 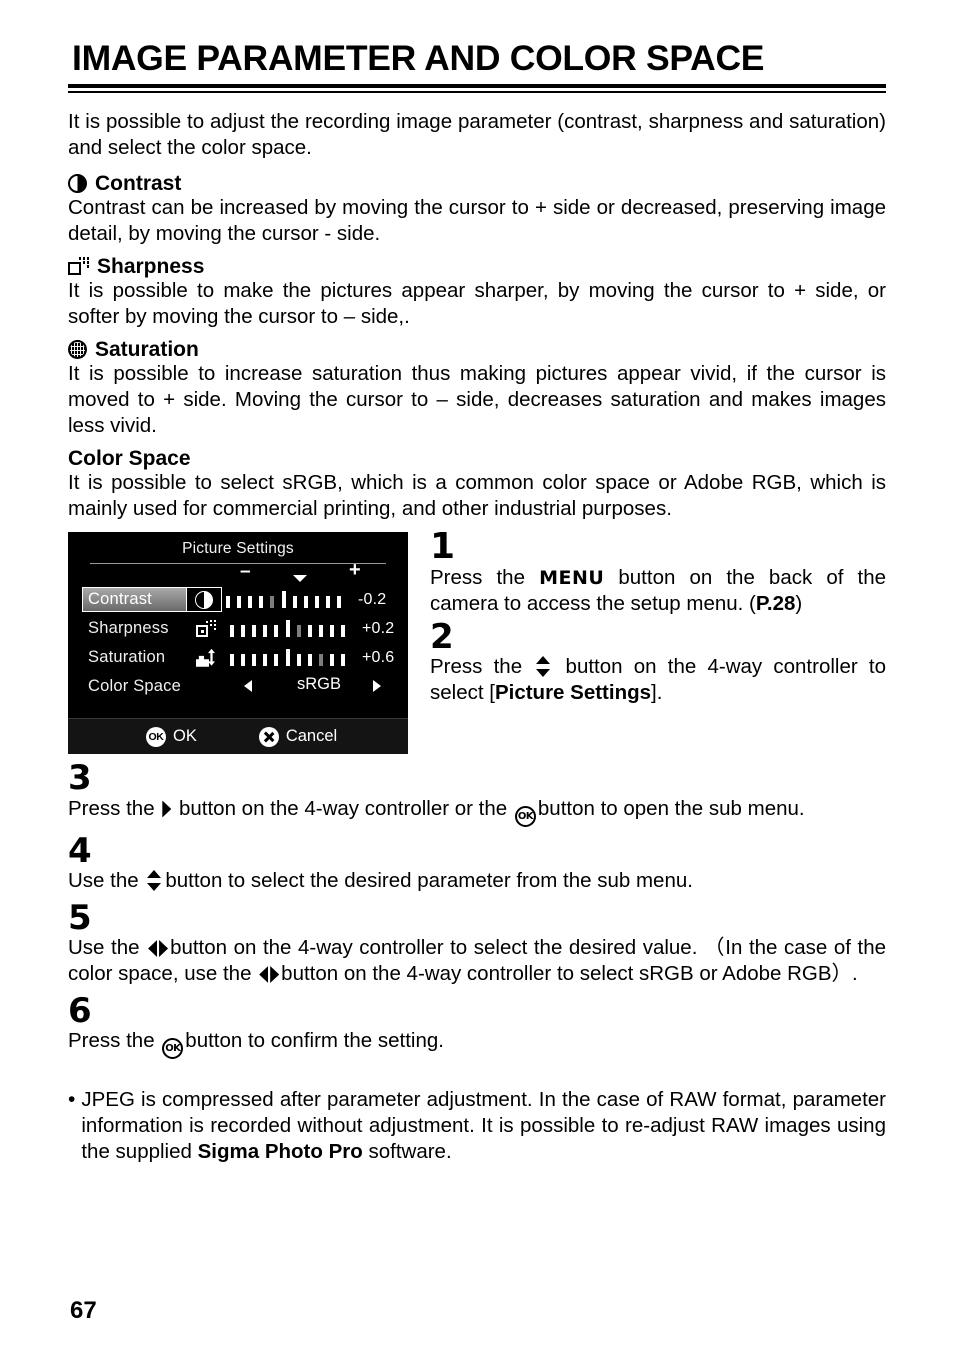 What do you see at coordinates (442, 547) in the screenshot?
I see `step-number-1: 1` at bounding box center [442, 547].